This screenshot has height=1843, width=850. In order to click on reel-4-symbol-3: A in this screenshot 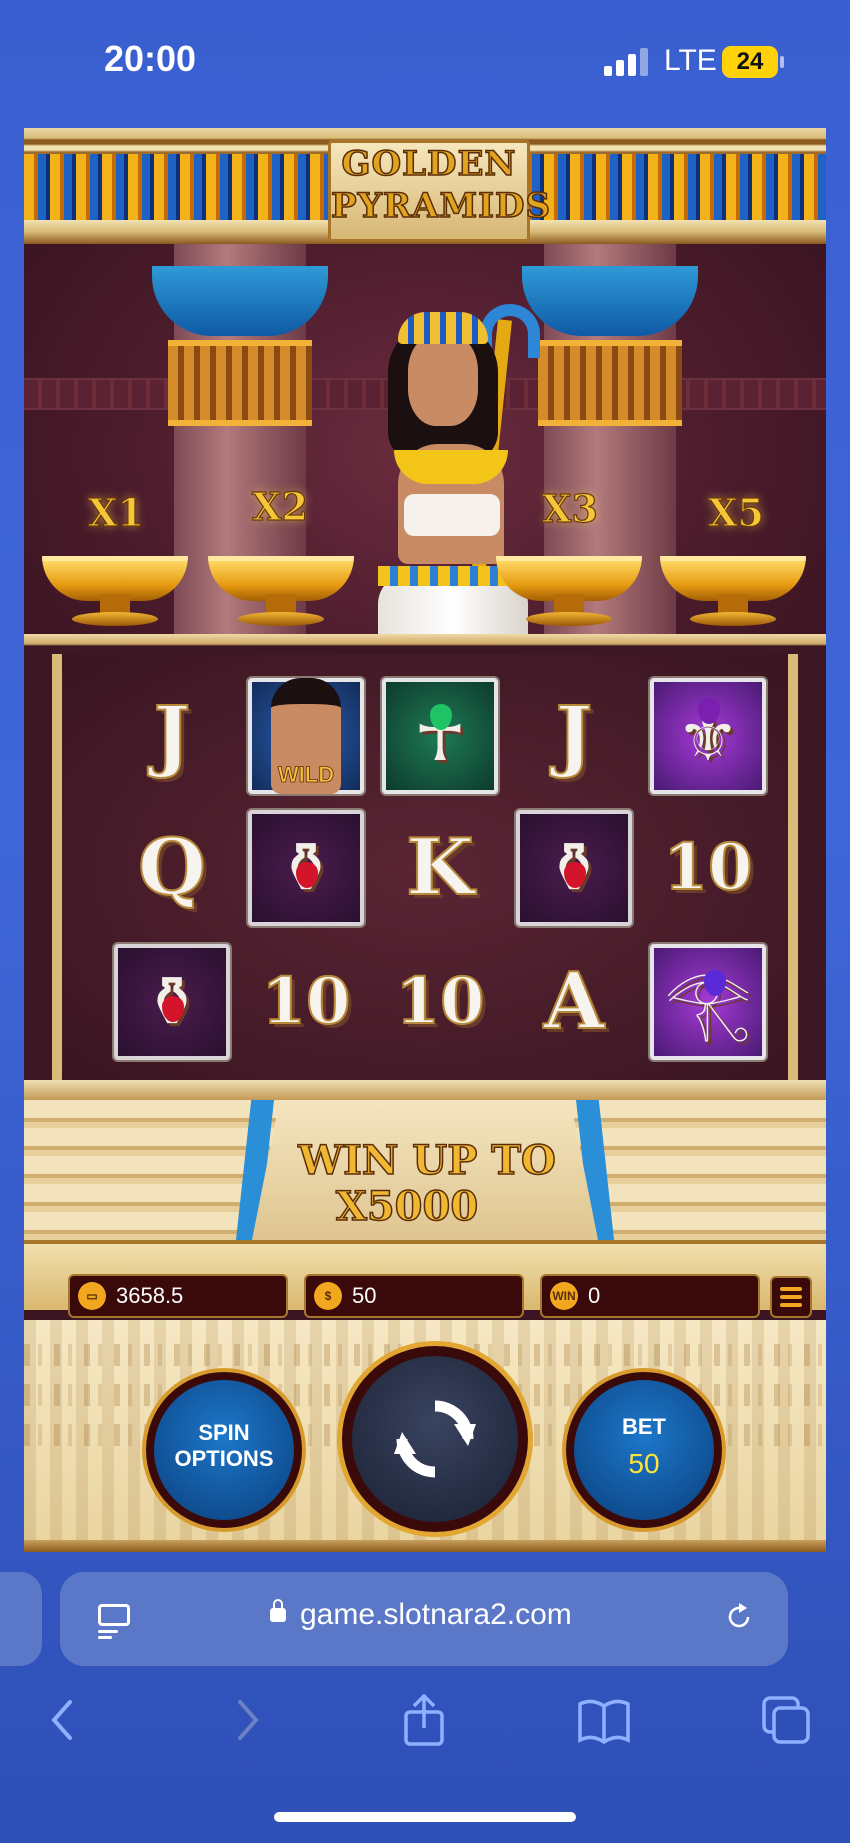, I will do `click(574, 1002)`.